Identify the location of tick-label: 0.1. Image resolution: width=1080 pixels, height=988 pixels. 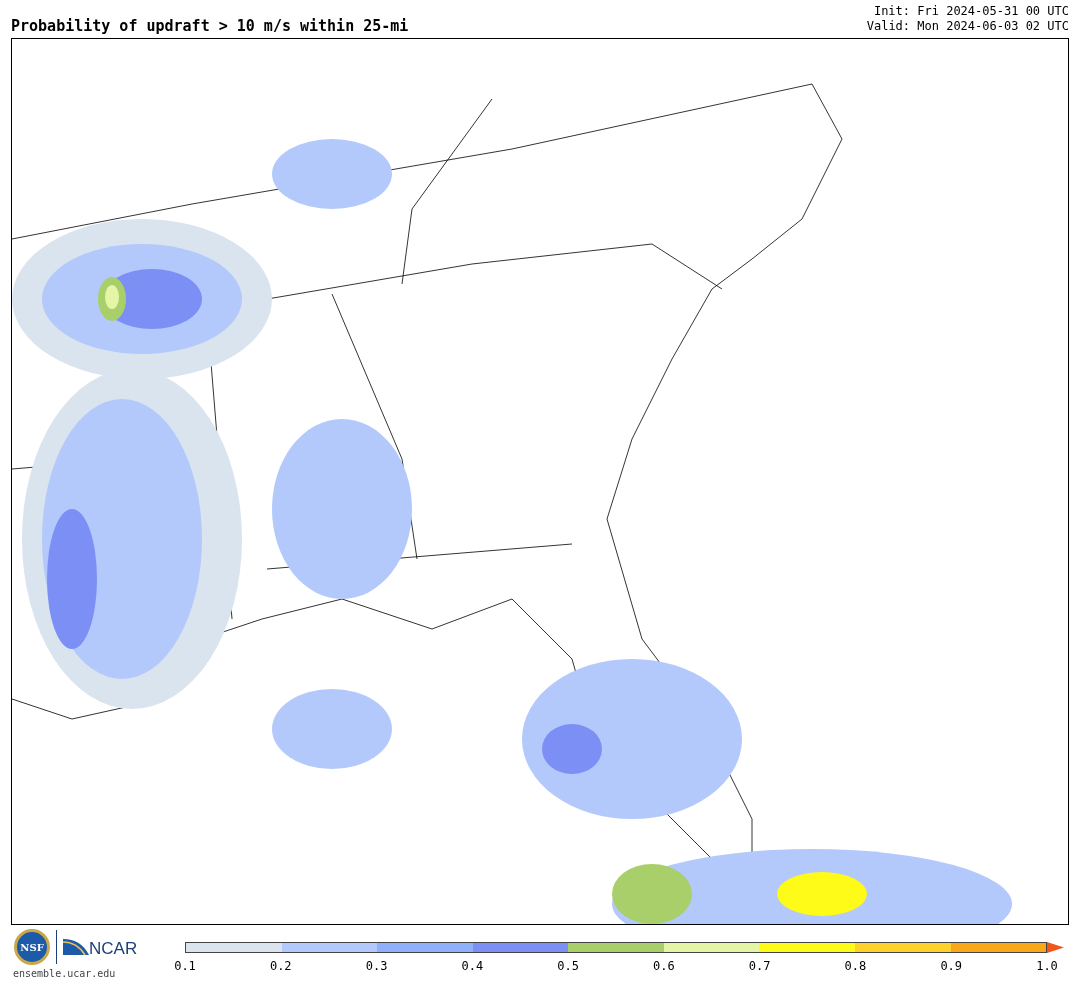
(185, 966).